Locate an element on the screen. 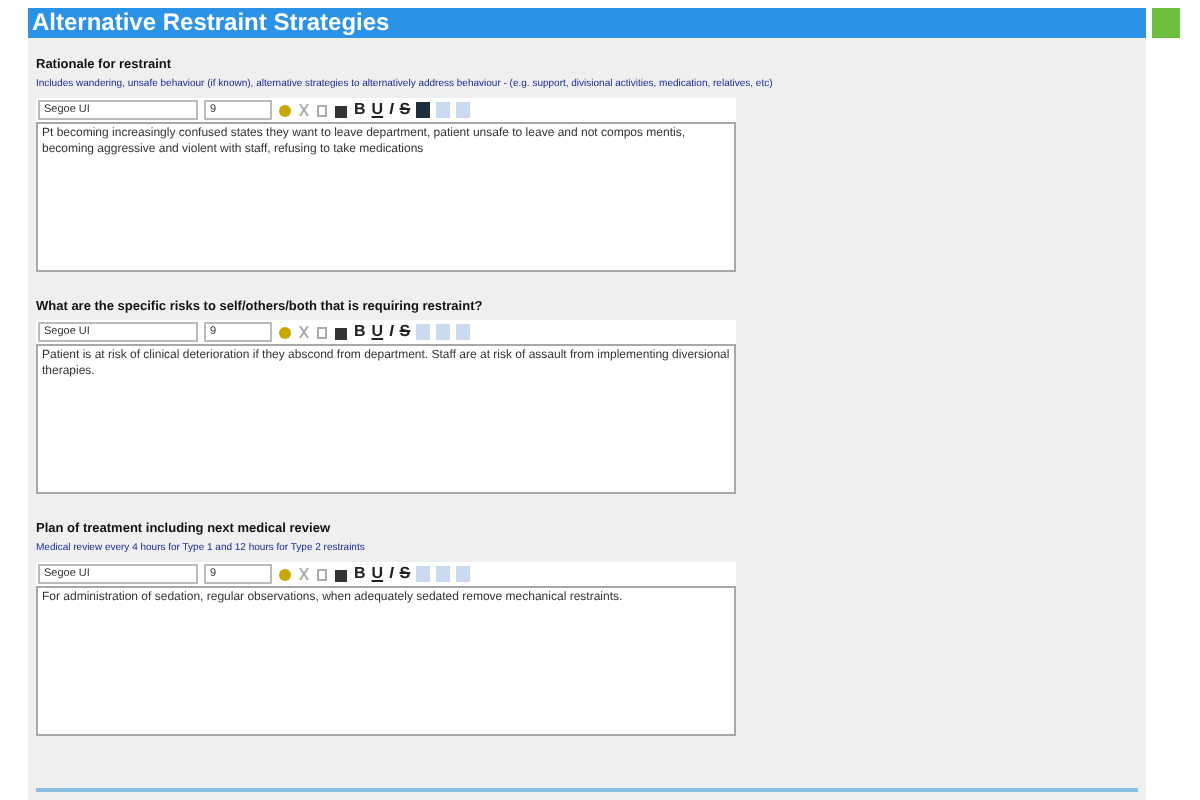 Image resolution: width=1200 pixels, height=800 pixels. status-square is located at coordinates (1166, 23).